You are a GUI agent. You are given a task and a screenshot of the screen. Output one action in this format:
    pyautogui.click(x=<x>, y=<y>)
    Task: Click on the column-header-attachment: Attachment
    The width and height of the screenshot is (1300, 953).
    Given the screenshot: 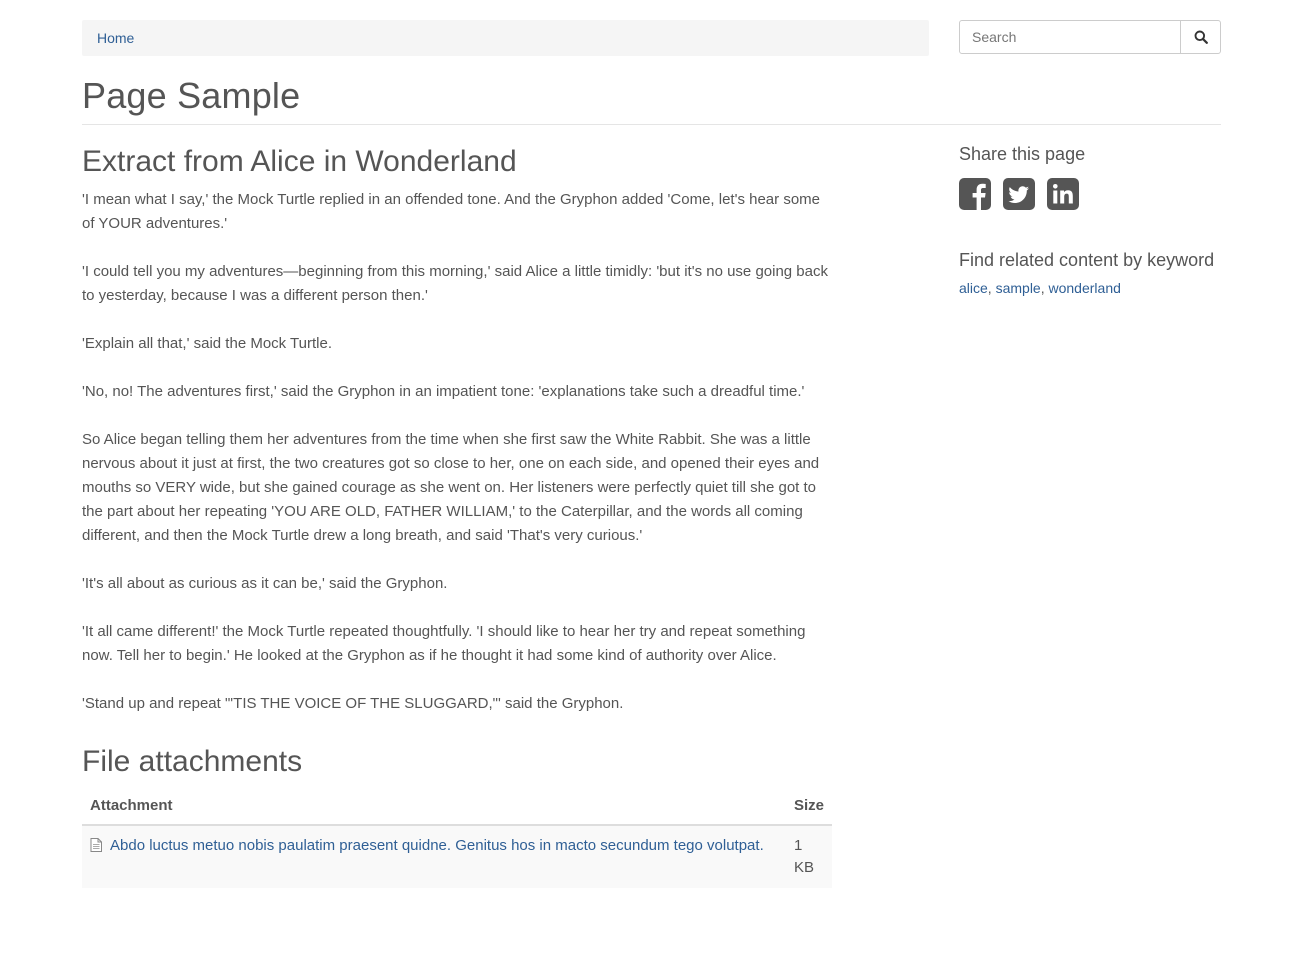 What is the action you would take?
    pyautogui.click(x=434, y=807)
    